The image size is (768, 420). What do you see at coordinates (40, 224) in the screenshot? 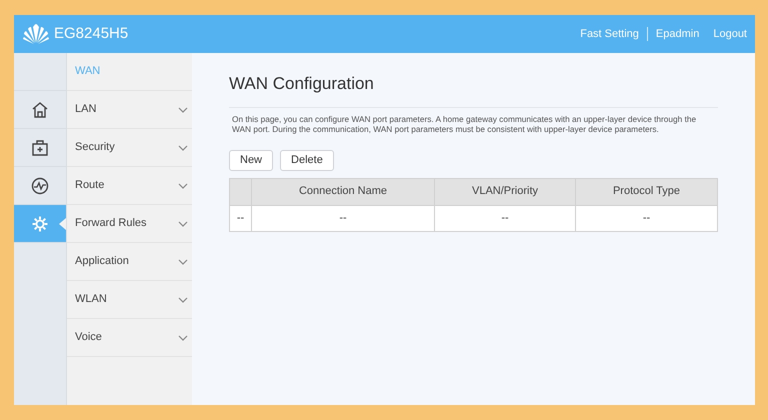
I see `settings-icon` at bounding box center [40, 224].